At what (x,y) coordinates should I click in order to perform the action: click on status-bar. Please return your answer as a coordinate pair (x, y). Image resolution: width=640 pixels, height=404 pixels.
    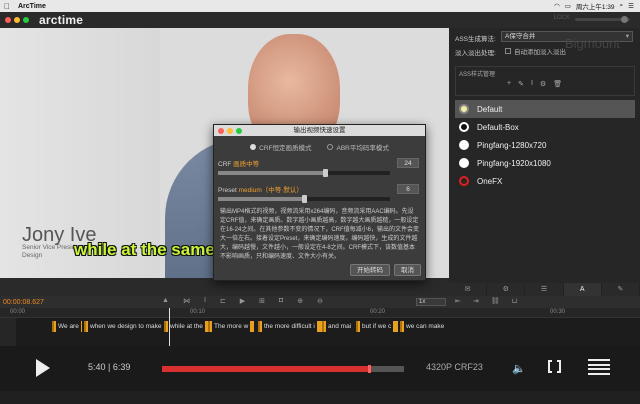
    Looking at the image, I should click on (320, 397).